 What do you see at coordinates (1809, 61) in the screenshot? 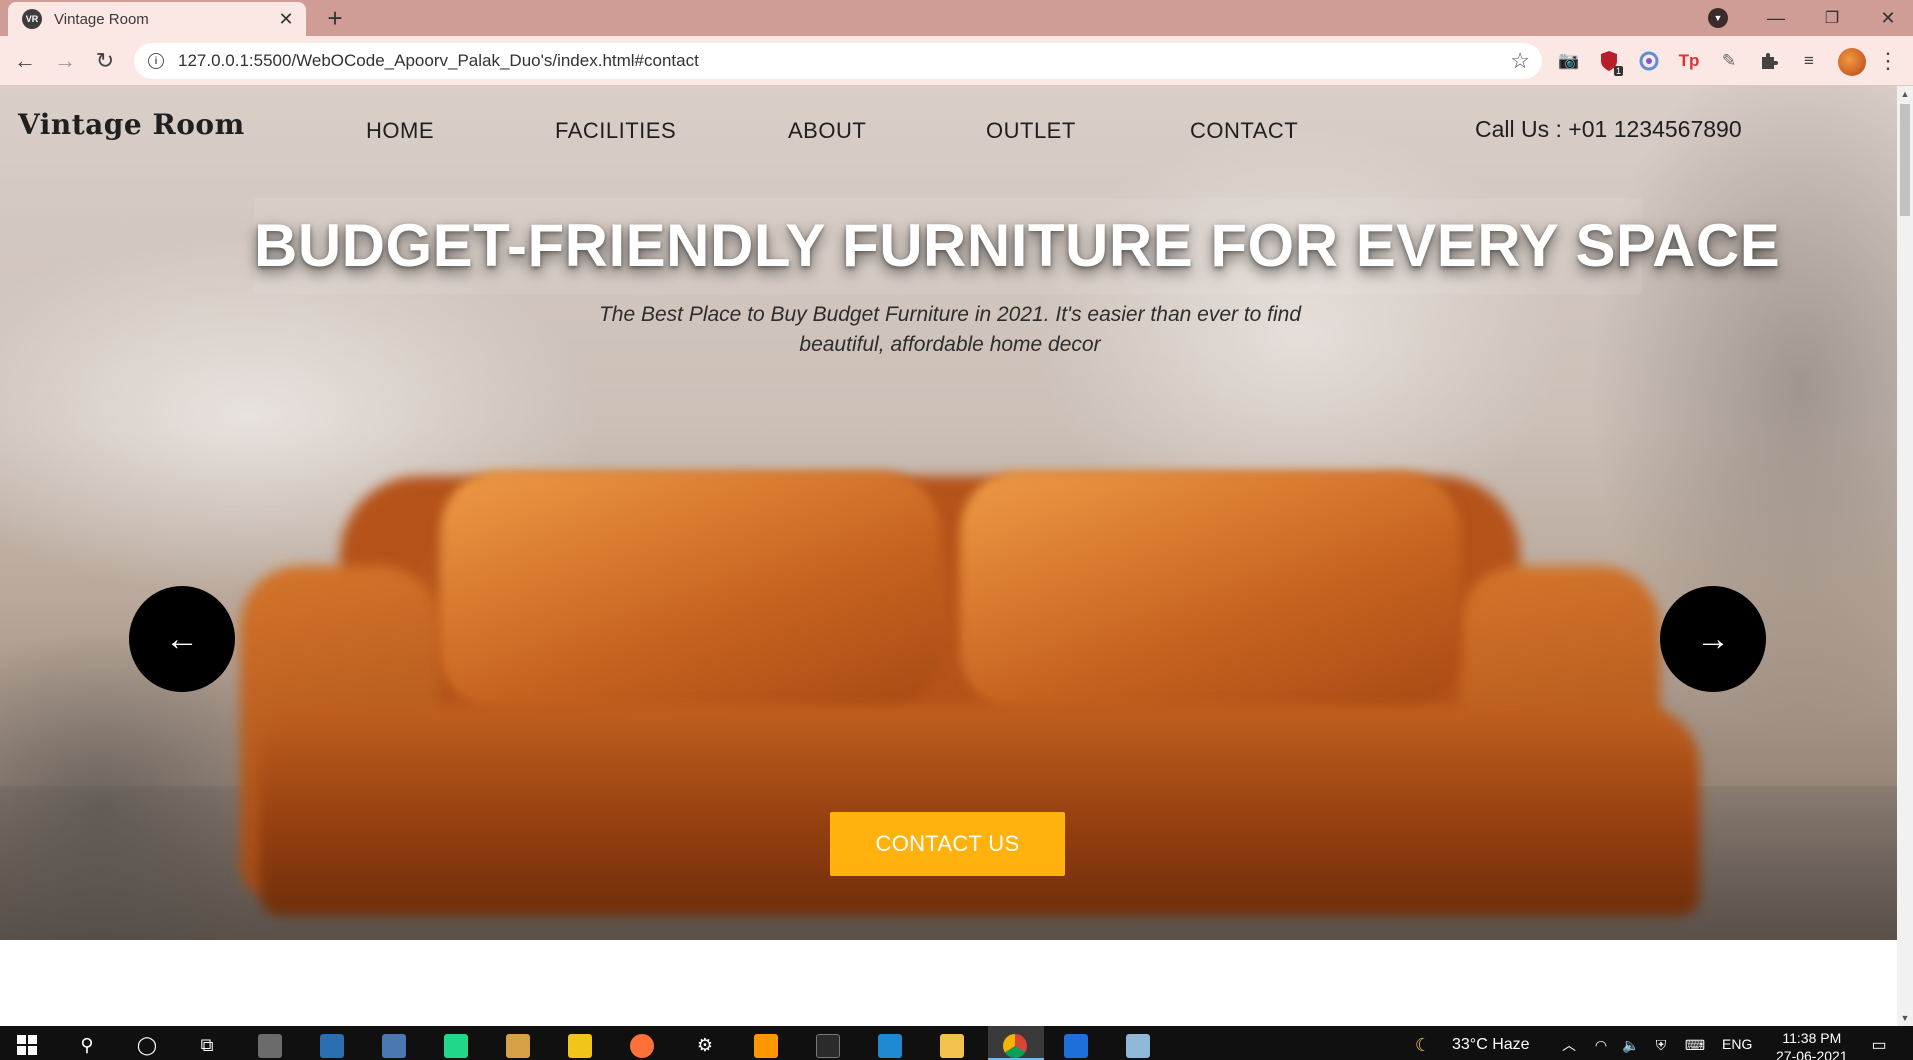
I see `media-control-icon: ≡` at bounding box center [1809, 61].